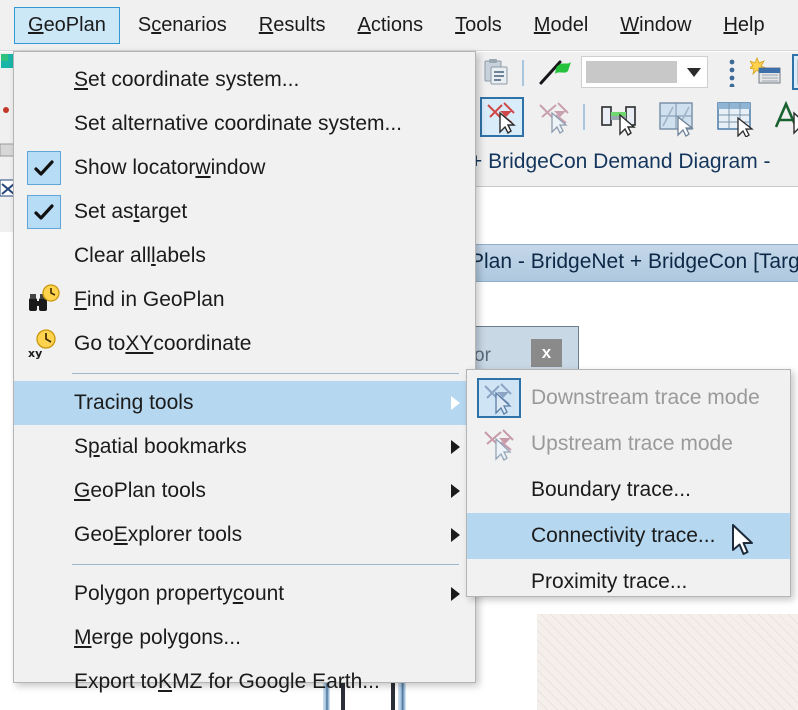 The image size is (798, 710). Describe the element at coordinates (238, 167) in the screenshot. I see `menu-item-label-tail: indow` at that location.